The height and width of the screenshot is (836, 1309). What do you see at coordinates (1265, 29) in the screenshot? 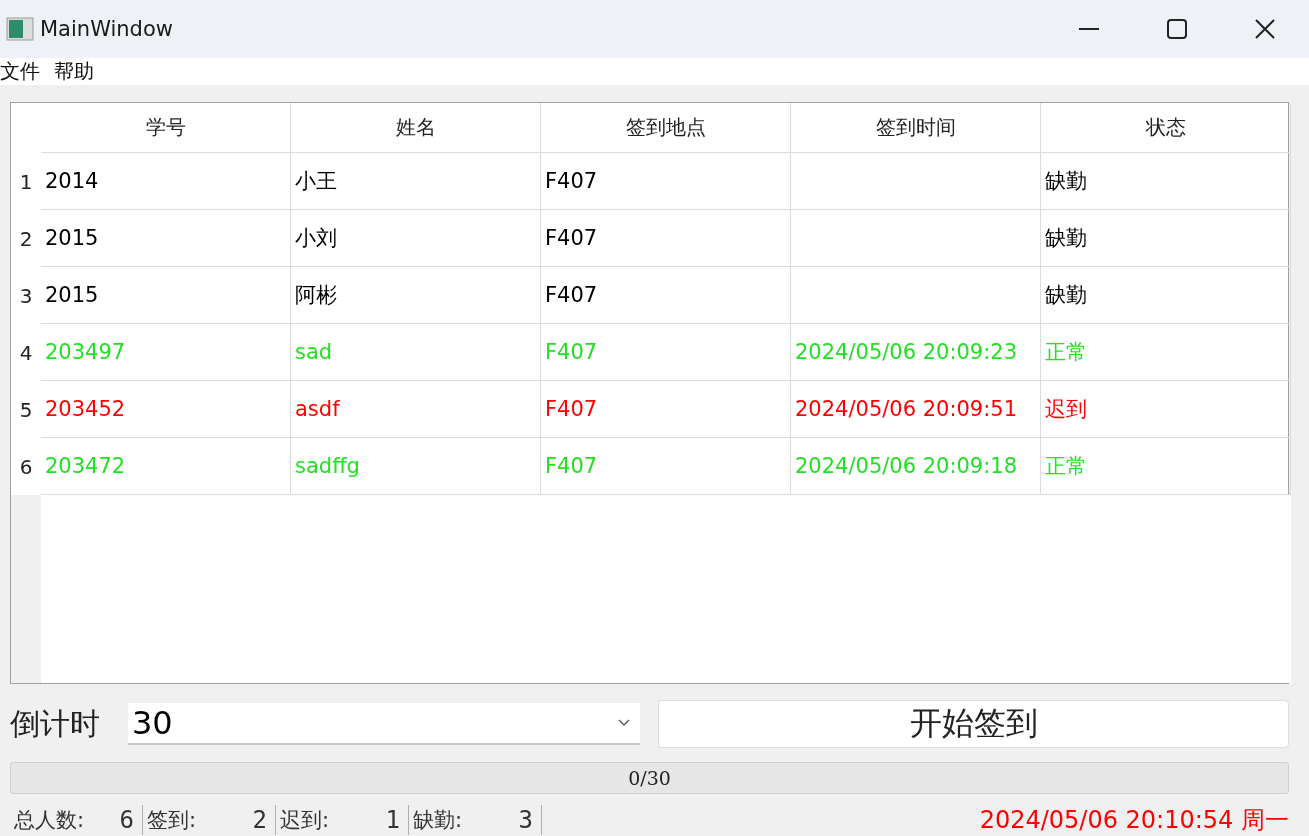
I see `close-icon` at bounding box center [1265, 29].